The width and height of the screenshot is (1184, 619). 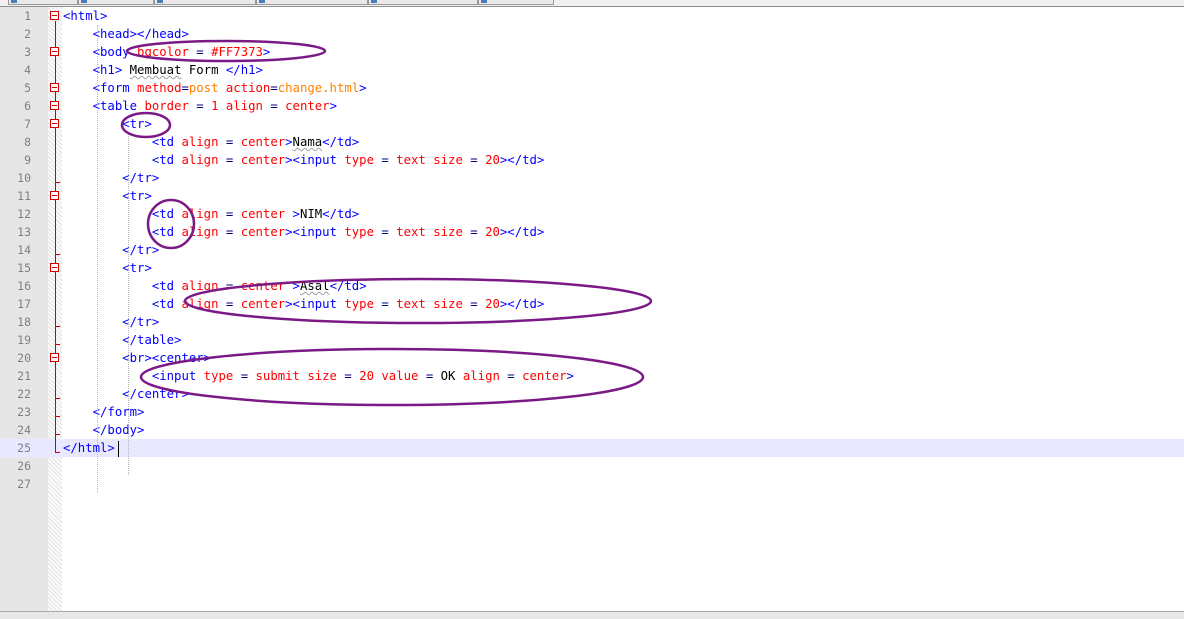 I want to click on code-line: 27, so click(x=592, y=484).